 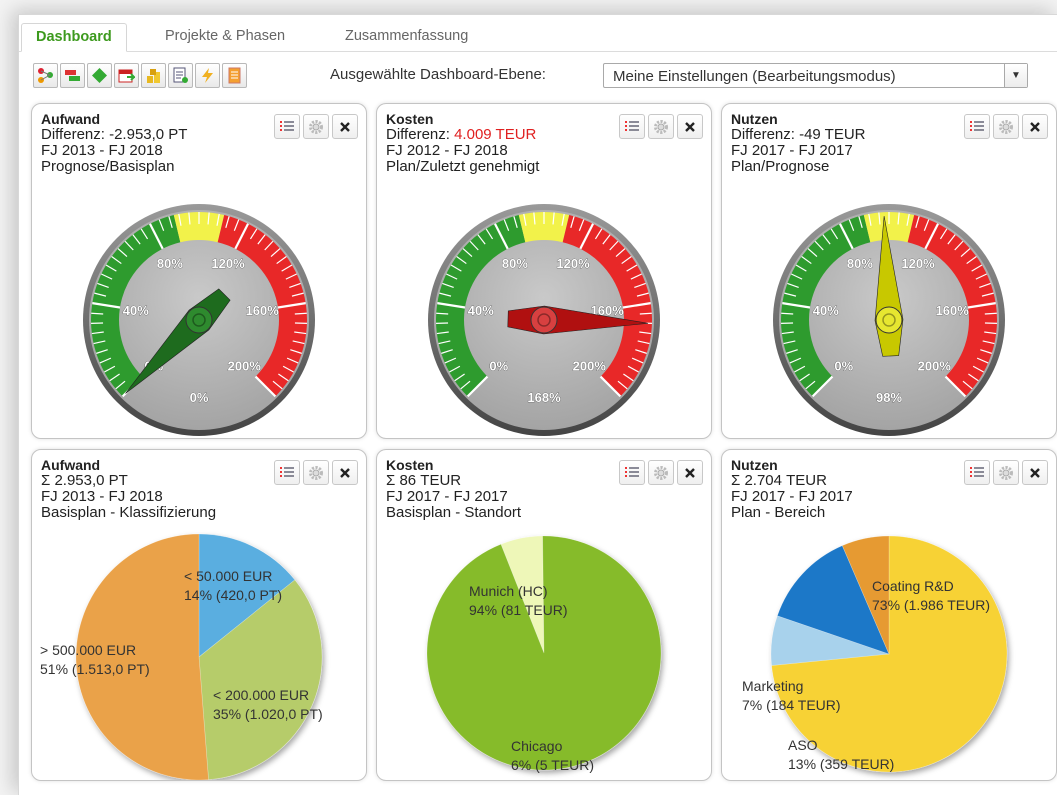 What do you see at coordinates (233, 595) in the screenshot?
I see `pie-slice-value: 14% (420,0 PT)` at bounding box center [233, 595].